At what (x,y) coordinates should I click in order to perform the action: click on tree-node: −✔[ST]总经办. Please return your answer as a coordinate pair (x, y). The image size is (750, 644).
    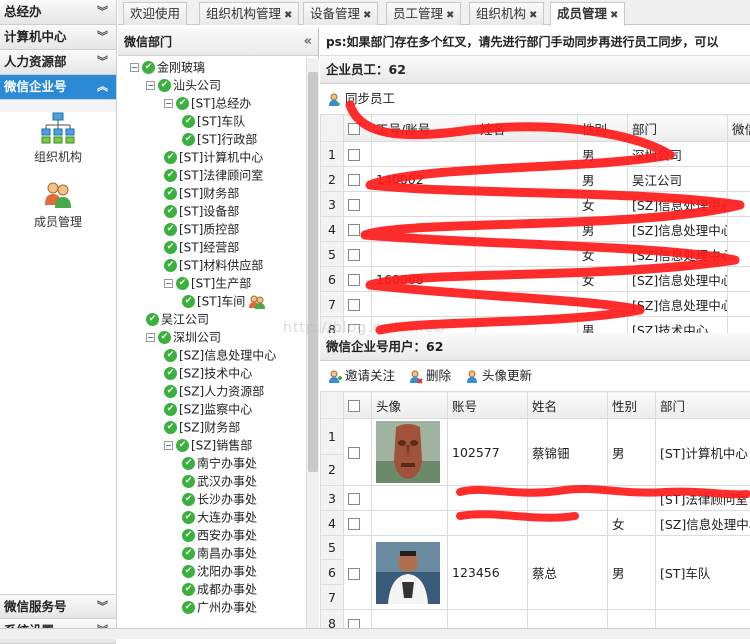
    Looking at the image, I should click on (207, 103).